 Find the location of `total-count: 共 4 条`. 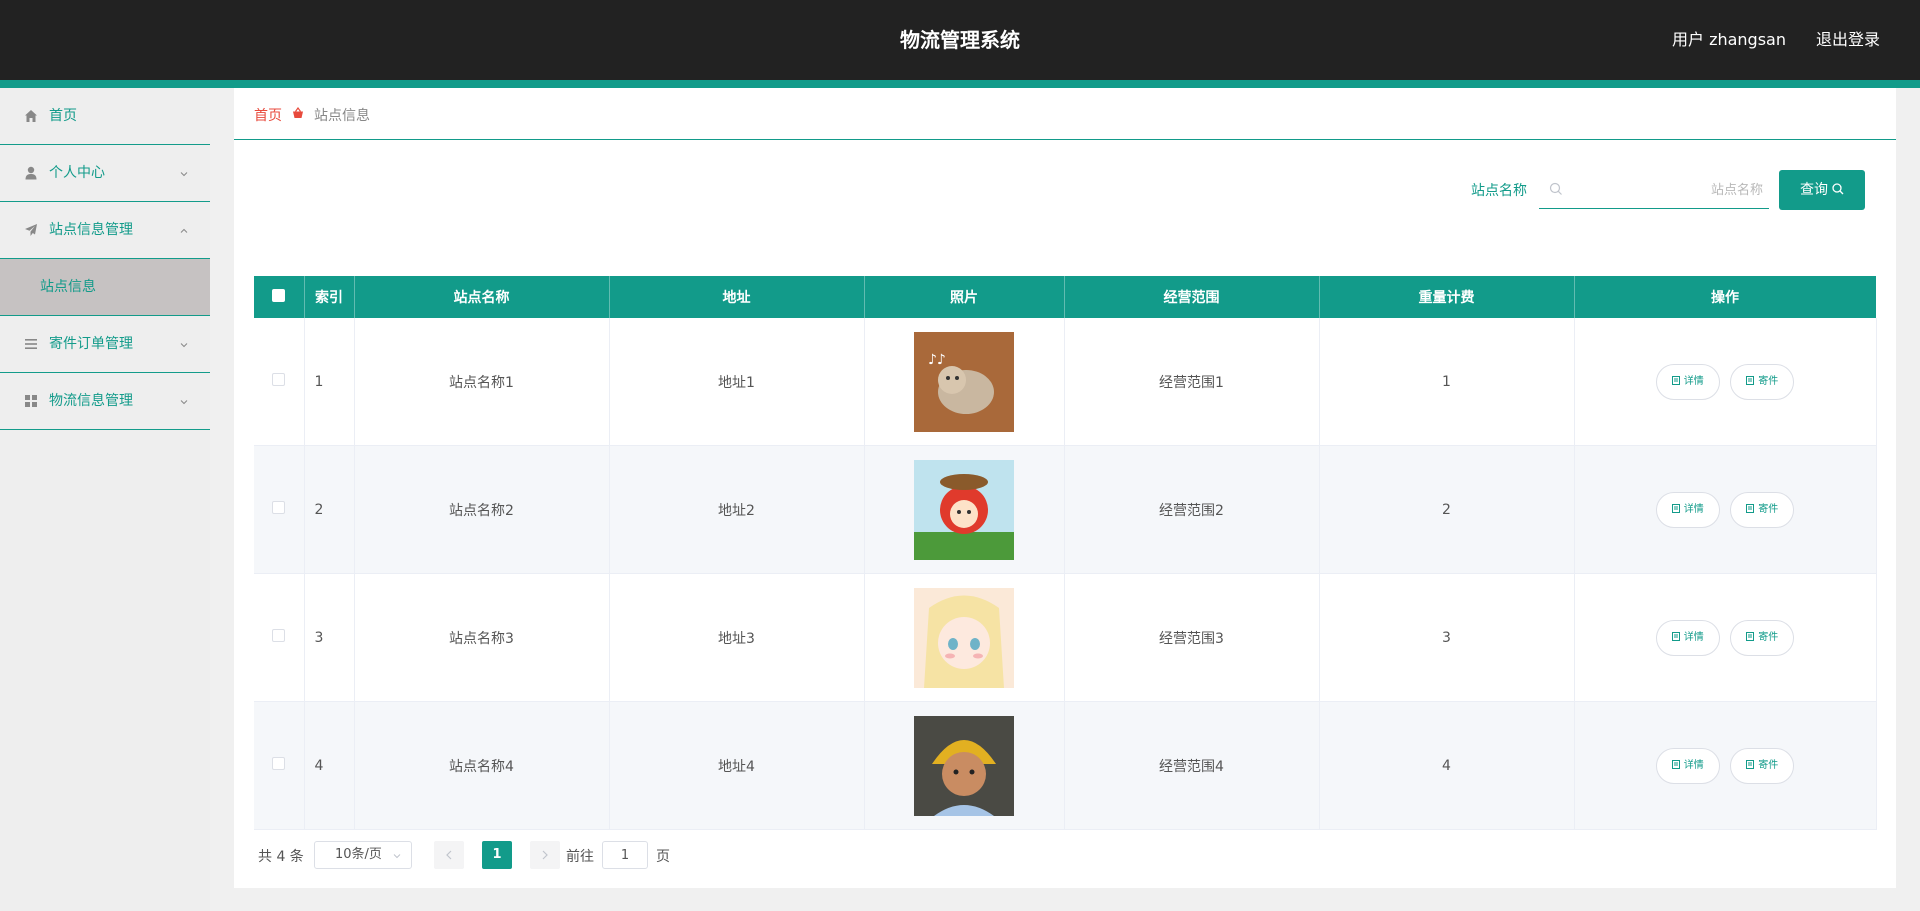

total-count: 共 4 条 is located at coordinates (281, 857).